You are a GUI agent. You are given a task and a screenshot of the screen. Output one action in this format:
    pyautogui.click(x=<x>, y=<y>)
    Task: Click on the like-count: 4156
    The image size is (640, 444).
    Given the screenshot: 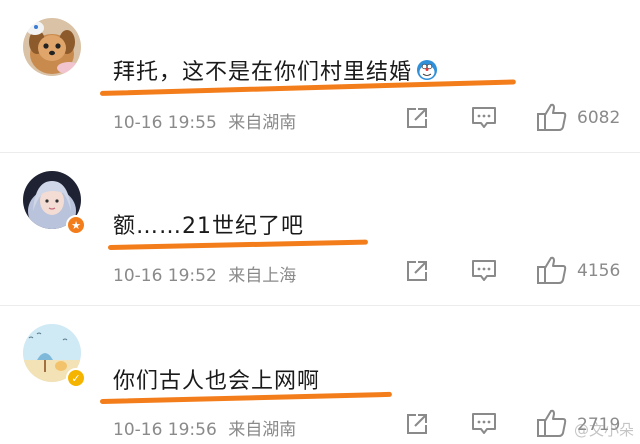 What is the action you would take?
    pyautogui.click(x=599, y=271)
    